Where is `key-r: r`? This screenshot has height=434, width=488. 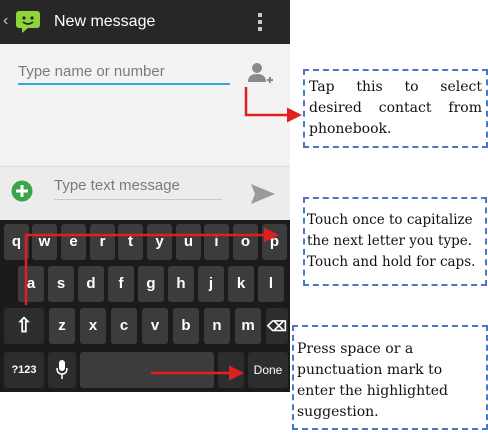 key-r: r is located at coordinates (102, 242).